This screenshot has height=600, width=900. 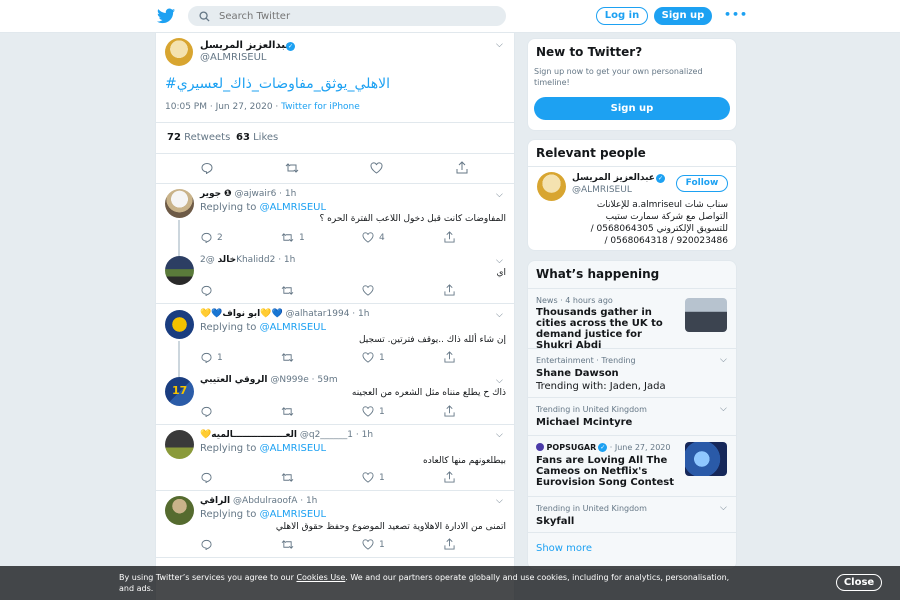 What do you see at coordinates (198, 137) in the screenshot?
I see `retweet-stats: 72 Retweets` at bounding box center [198, 137].